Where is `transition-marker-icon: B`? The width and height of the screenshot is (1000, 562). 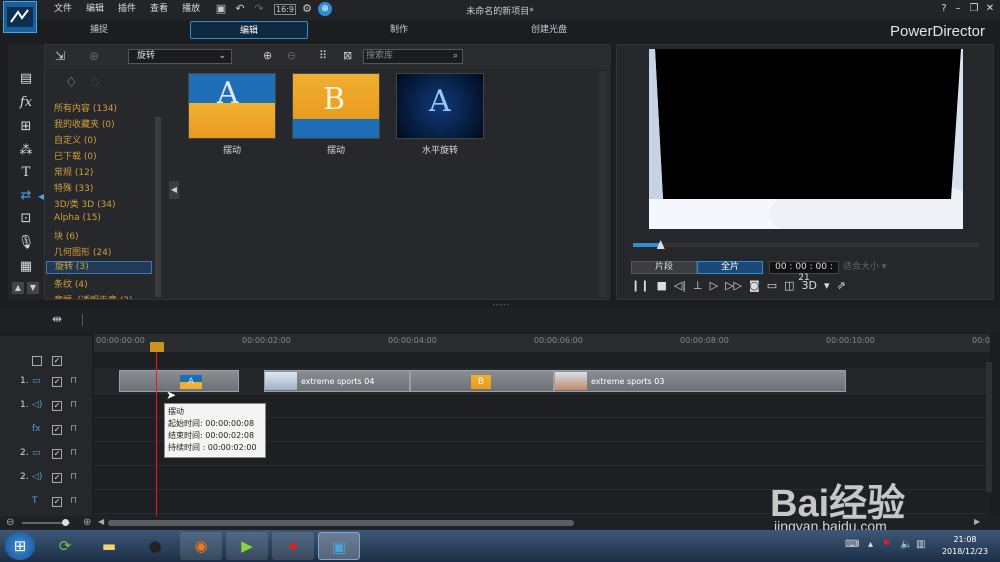 transition-marker-icon: B is located at coordinates (481, 382).